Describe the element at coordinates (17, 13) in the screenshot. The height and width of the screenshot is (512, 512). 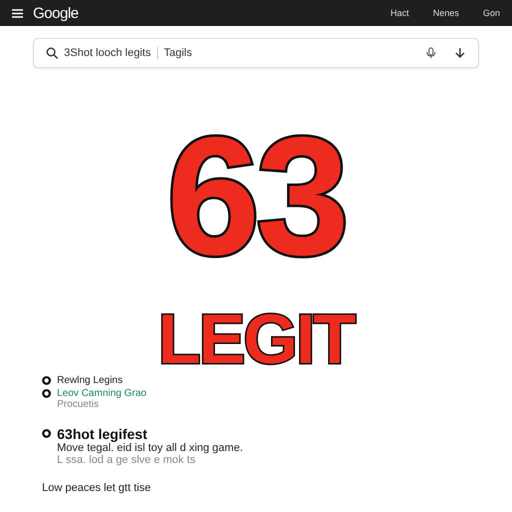
I see `menu-icon` at that location.